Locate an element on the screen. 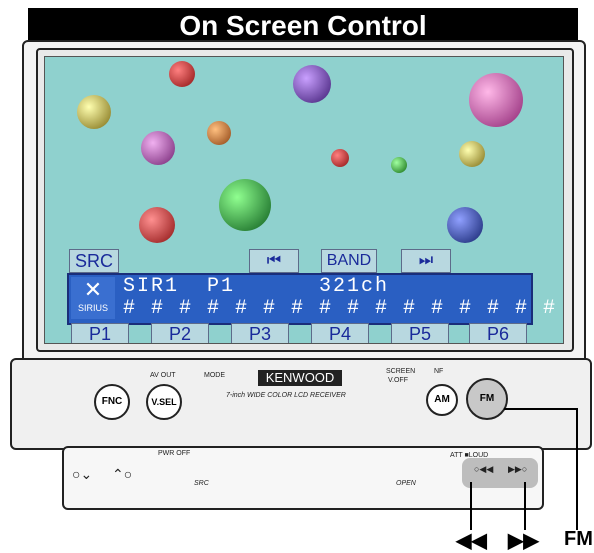 This screenshot has height=553, width=594. down-chevron-icon: ○⌄ is located at coordinates (82, 474).